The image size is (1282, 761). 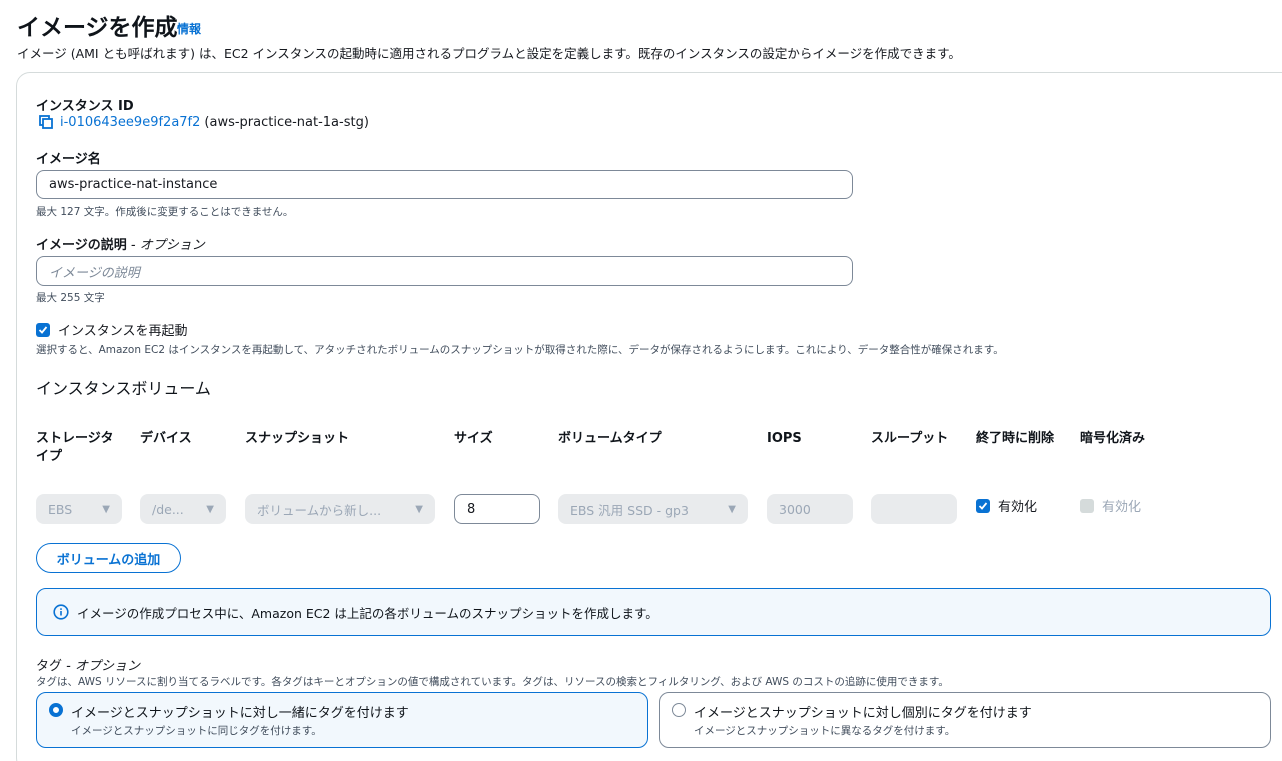 What do you see at coordinates (56, 710) in the screenshot?
I see `radio-selected` at bounding box center [56, 710].